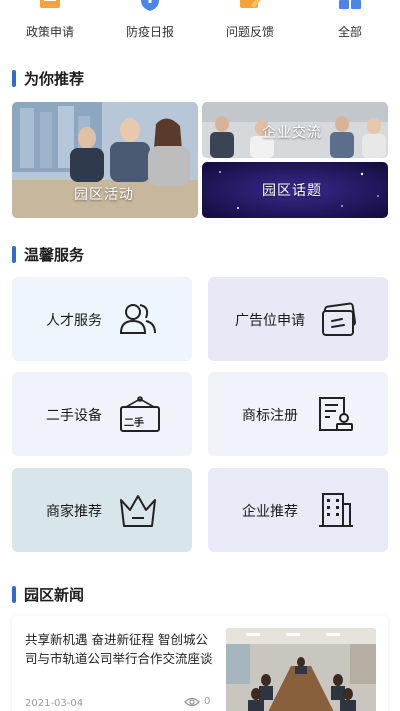 This screenshot has height=711, width=400. I want to click on secondhand-sign-text: 二手, so click(134, 423).